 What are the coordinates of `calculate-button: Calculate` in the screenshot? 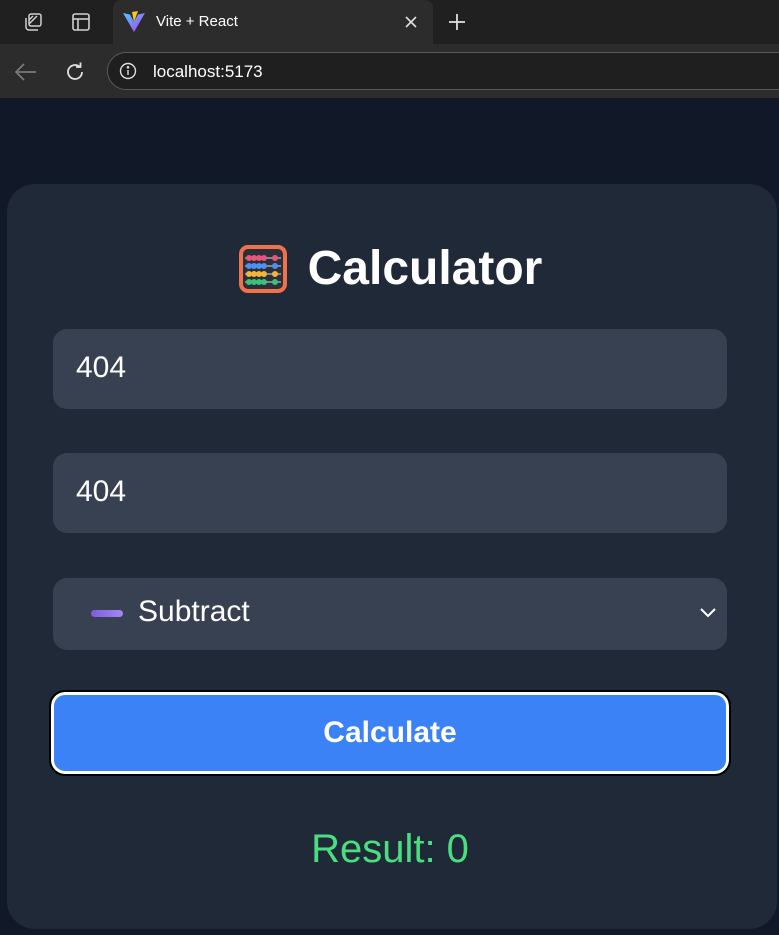 It's located at (390, 733).